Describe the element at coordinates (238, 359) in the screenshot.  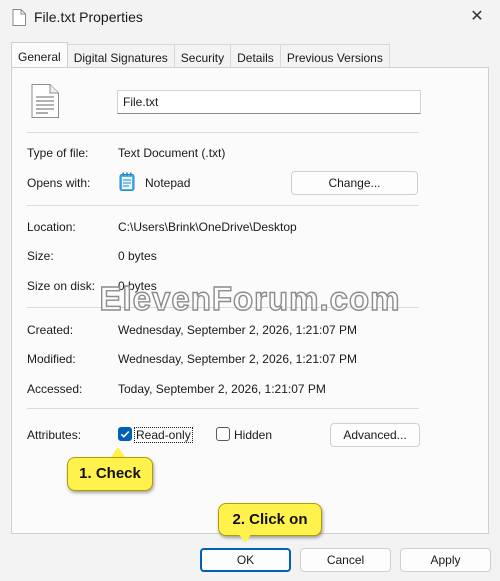
I see `modified-value: Wednesday, September 2, 2026, 1:21:07 PM` at that location.